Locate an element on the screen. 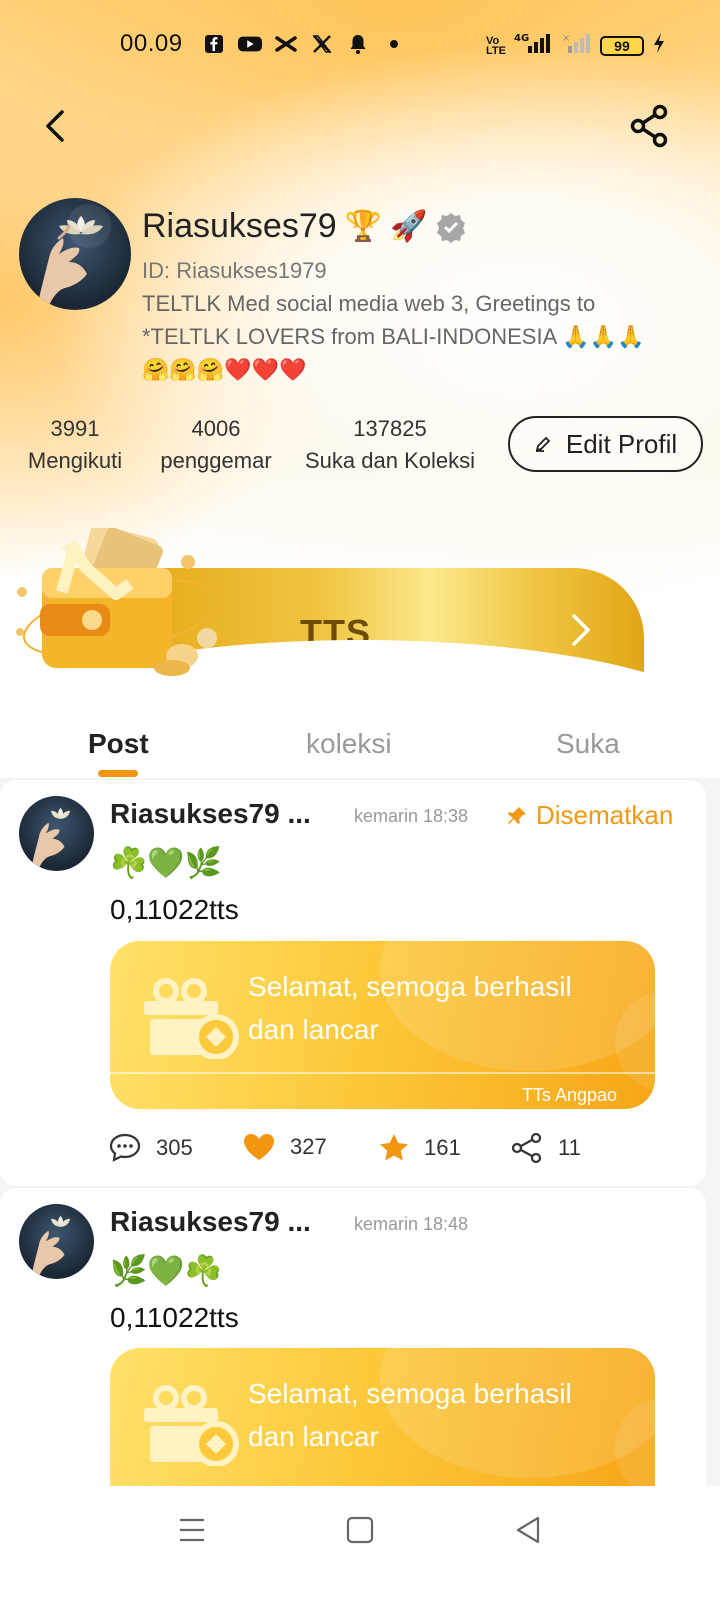 This screenshot has width=720, height=1600. profile-user-id: ID: Riasukses1979 is located at coordinates (234, 270).